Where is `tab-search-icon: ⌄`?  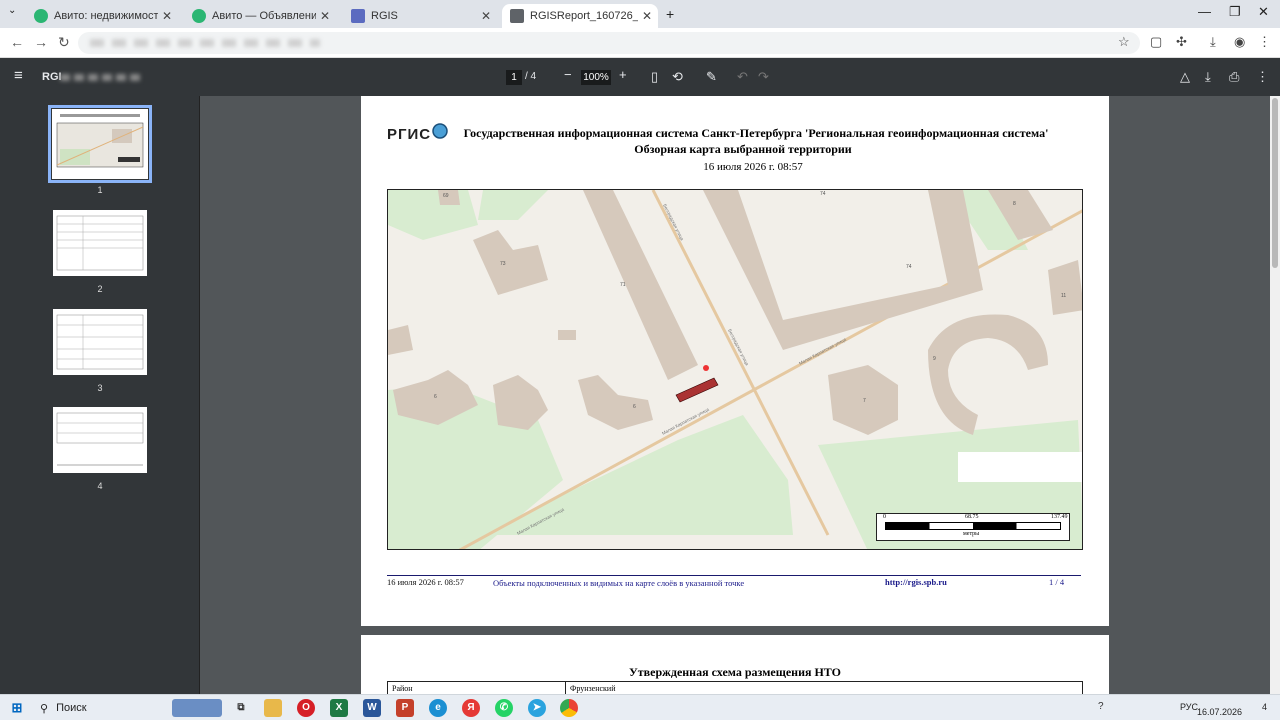
tab-search-icon: ⌄ is located at coordinates (12, 10).